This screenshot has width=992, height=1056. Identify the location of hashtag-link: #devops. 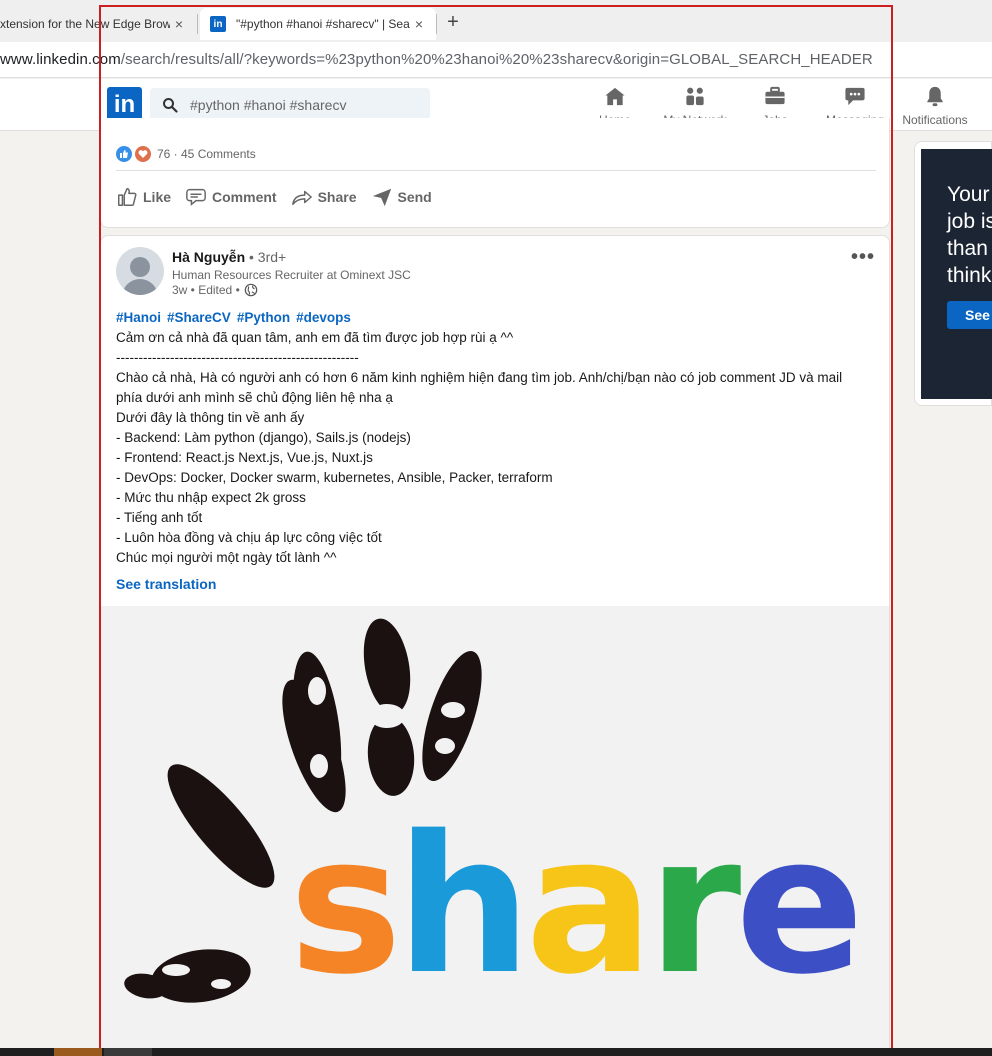
(323, 317).